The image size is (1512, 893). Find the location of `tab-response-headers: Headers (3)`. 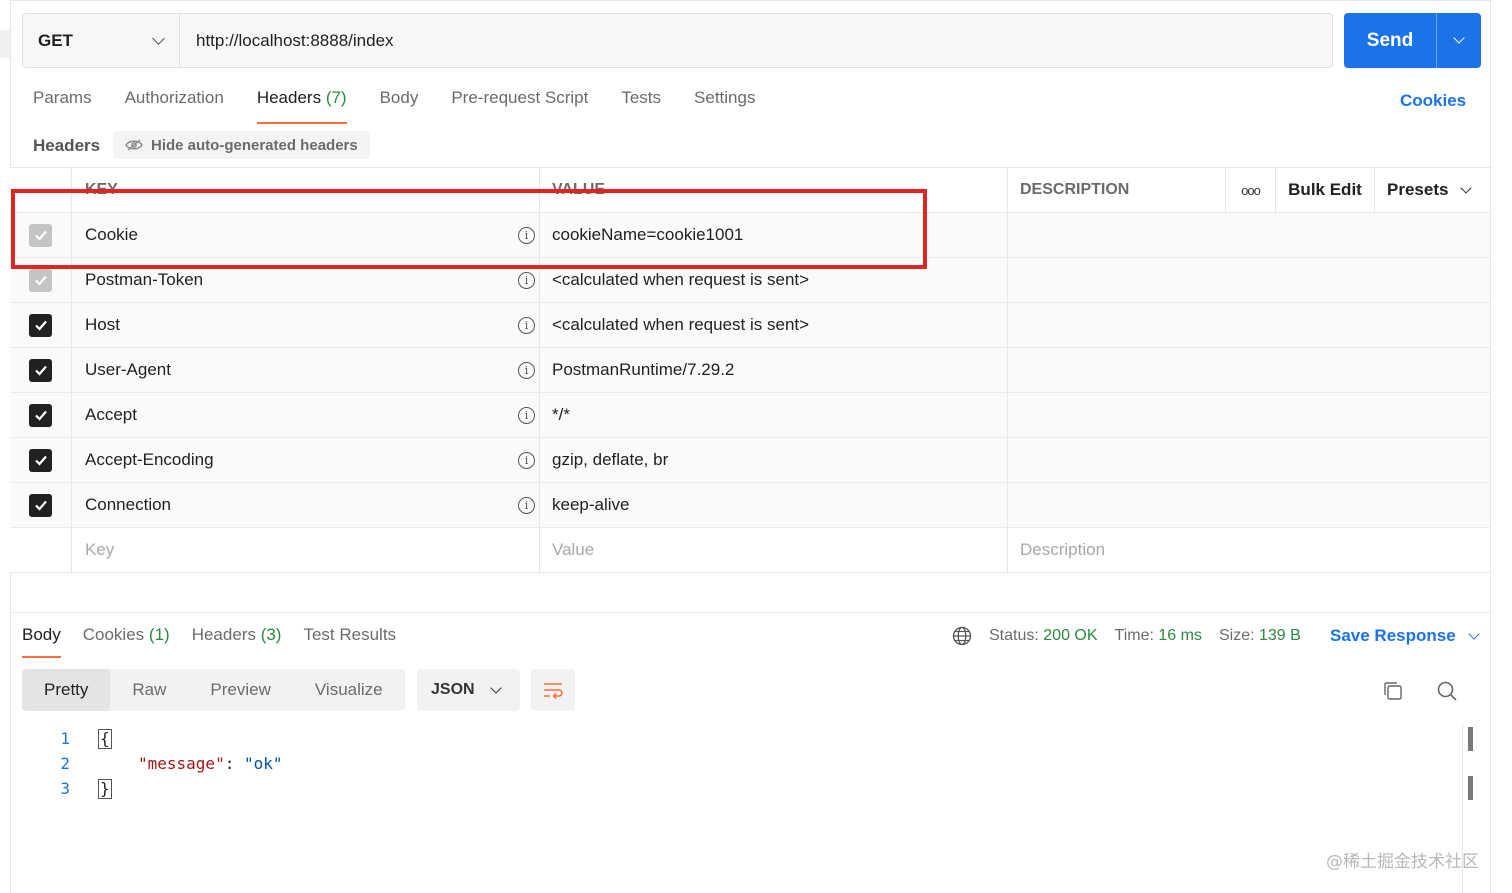

tab-response-headers: Headers (3) is located at coordinates (237, 641).